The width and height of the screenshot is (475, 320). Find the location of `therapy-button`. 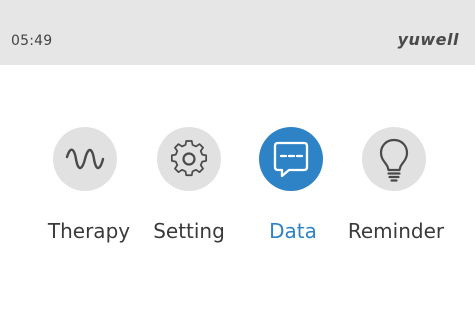

therapy-button is located at coordinates (85, 159).